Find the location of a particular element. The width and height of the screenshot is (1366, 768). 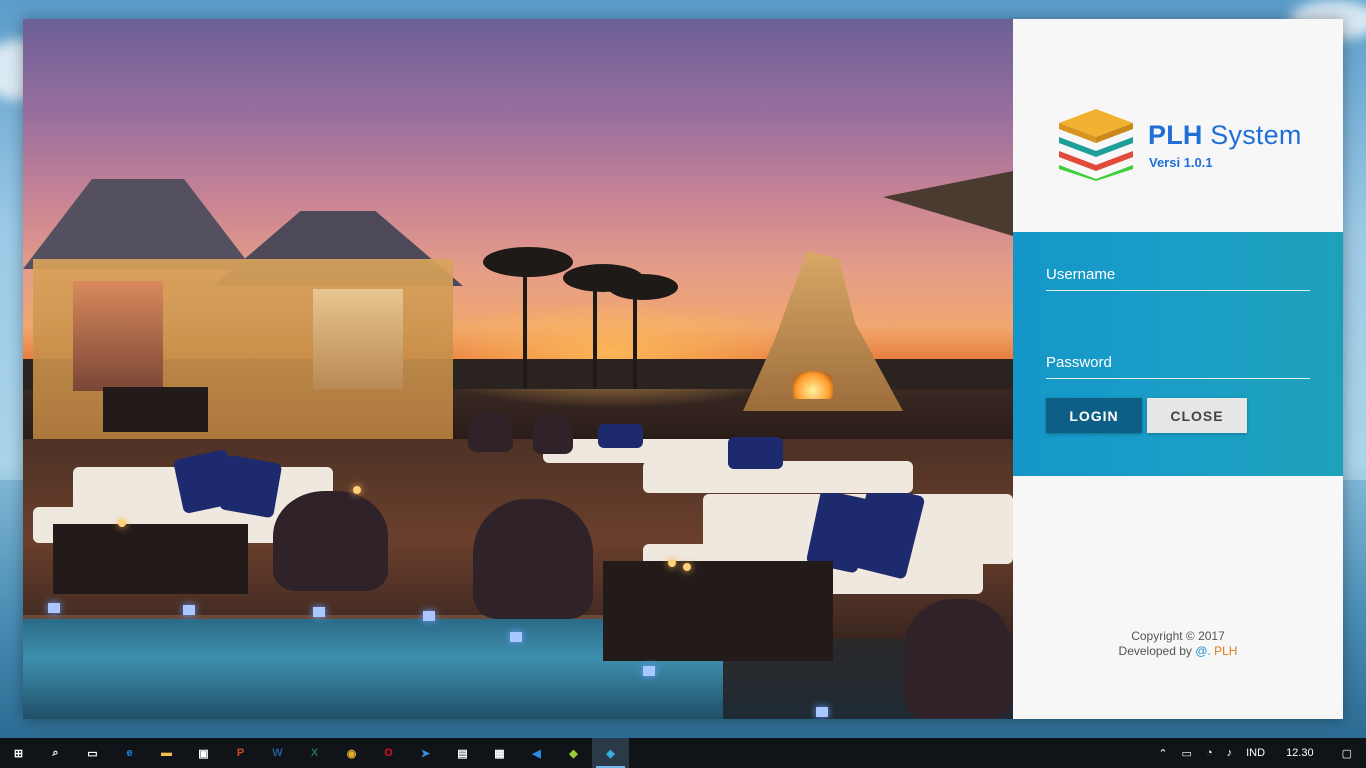

calculator-taskbar-button: ▦ is located at coordinates (499, 753).